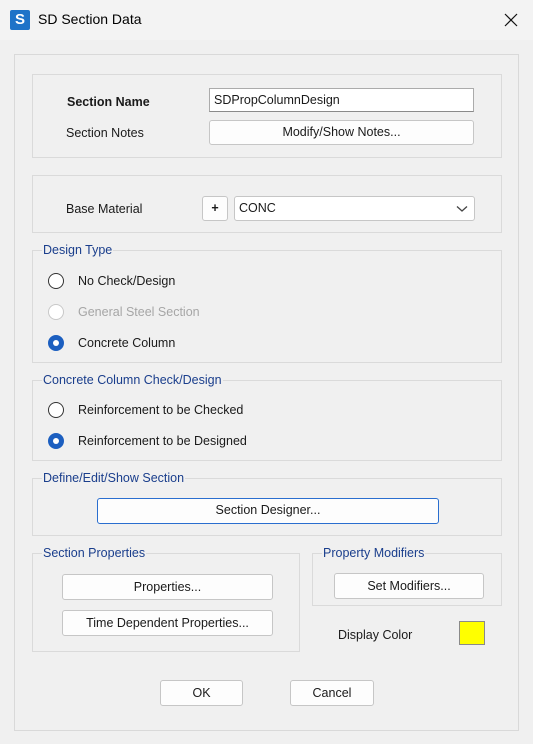  I want to click on radio-reinforcement-checked: Reinforcement to be Checked, so click(178, 410).